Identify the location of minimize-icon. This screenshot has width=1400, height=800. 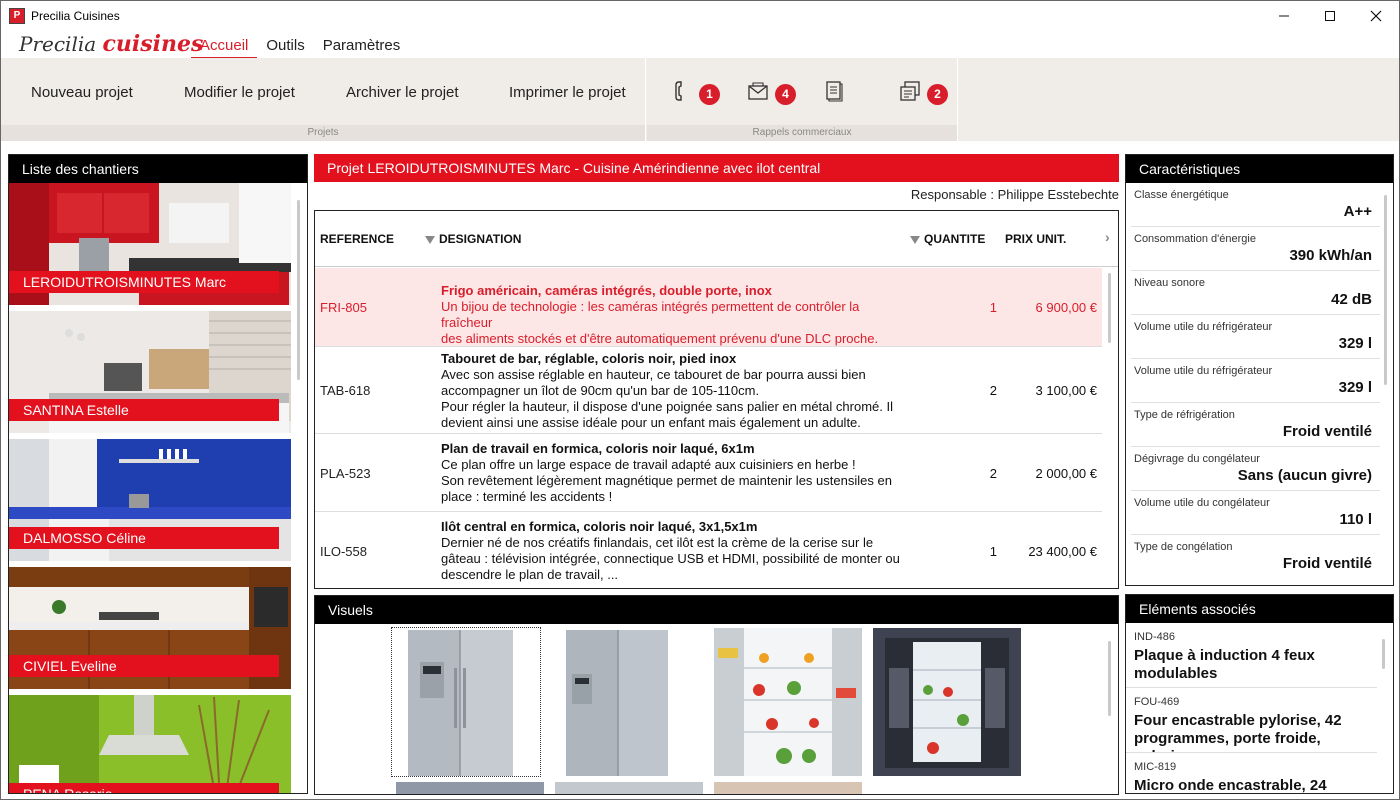
(1284, 16).